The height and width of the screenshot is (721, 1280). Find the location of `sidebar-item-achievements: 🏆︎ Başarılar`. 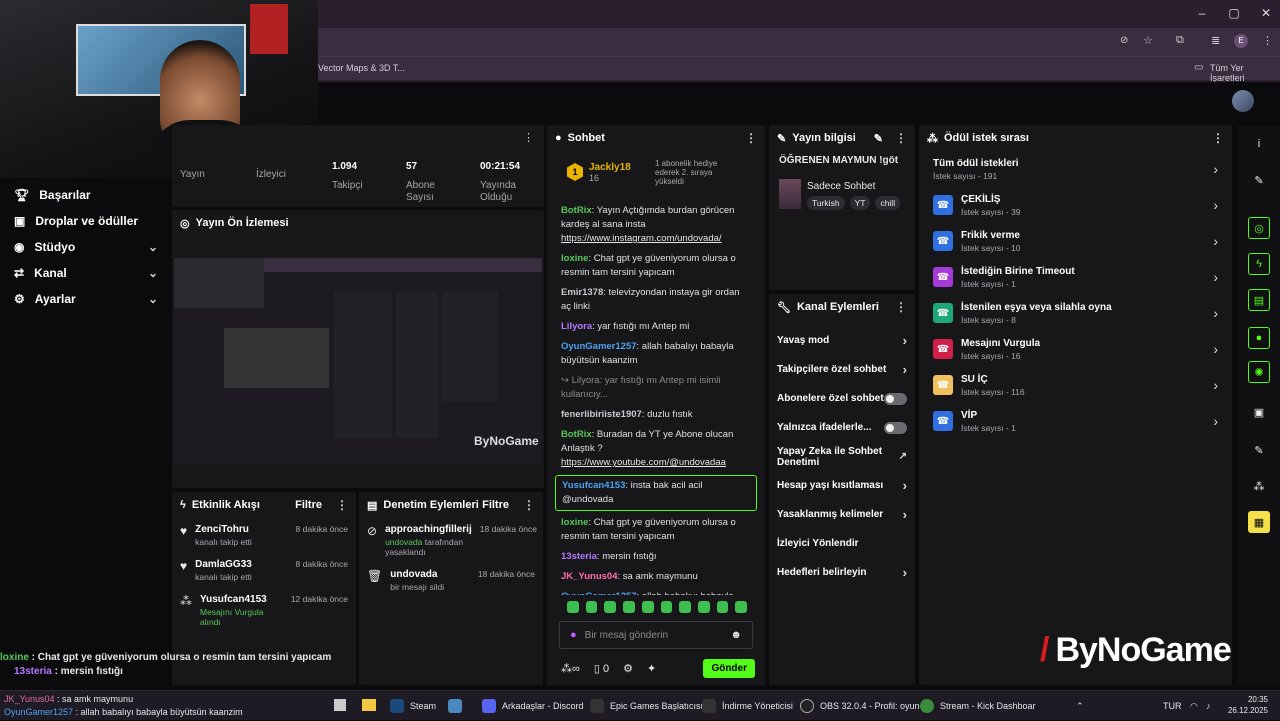

sidebar-item-achievements: 🏆︎ Başarılar is located at coordinates (85, 195).